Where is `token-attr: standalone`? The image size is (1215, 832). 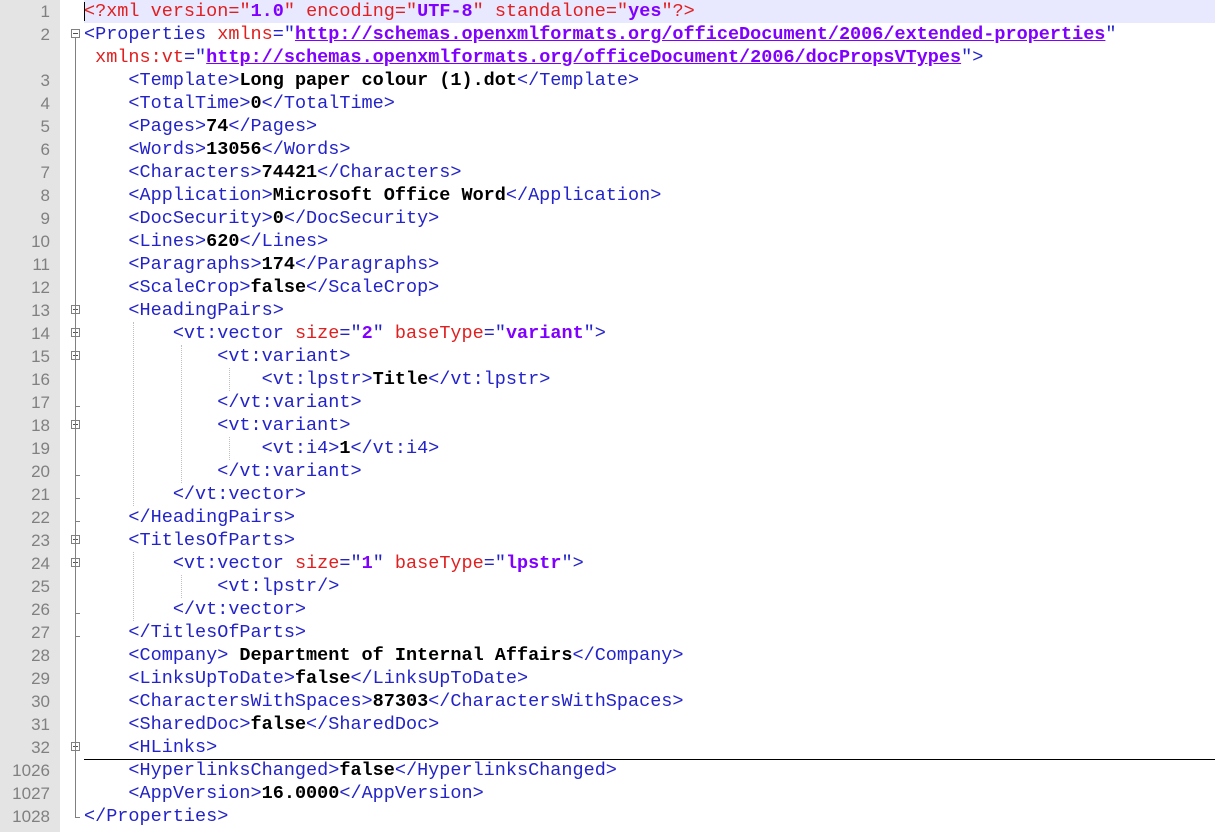 token-attr: standalone is located at coordinates (550, 11).